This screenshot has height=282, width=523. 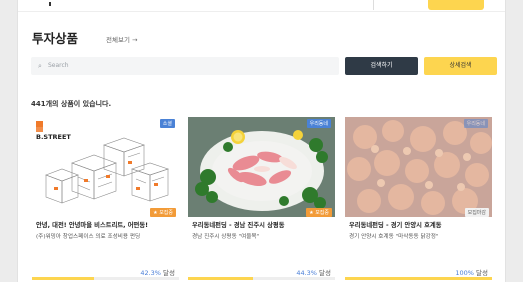 What do you see at coordinates (50, 4) in the screenshot?
I see `nav-marker` at bounding box center [50, 4].